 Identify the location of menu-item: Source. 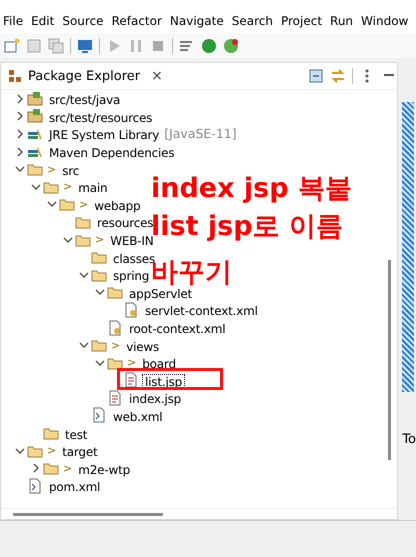
(84, 21).